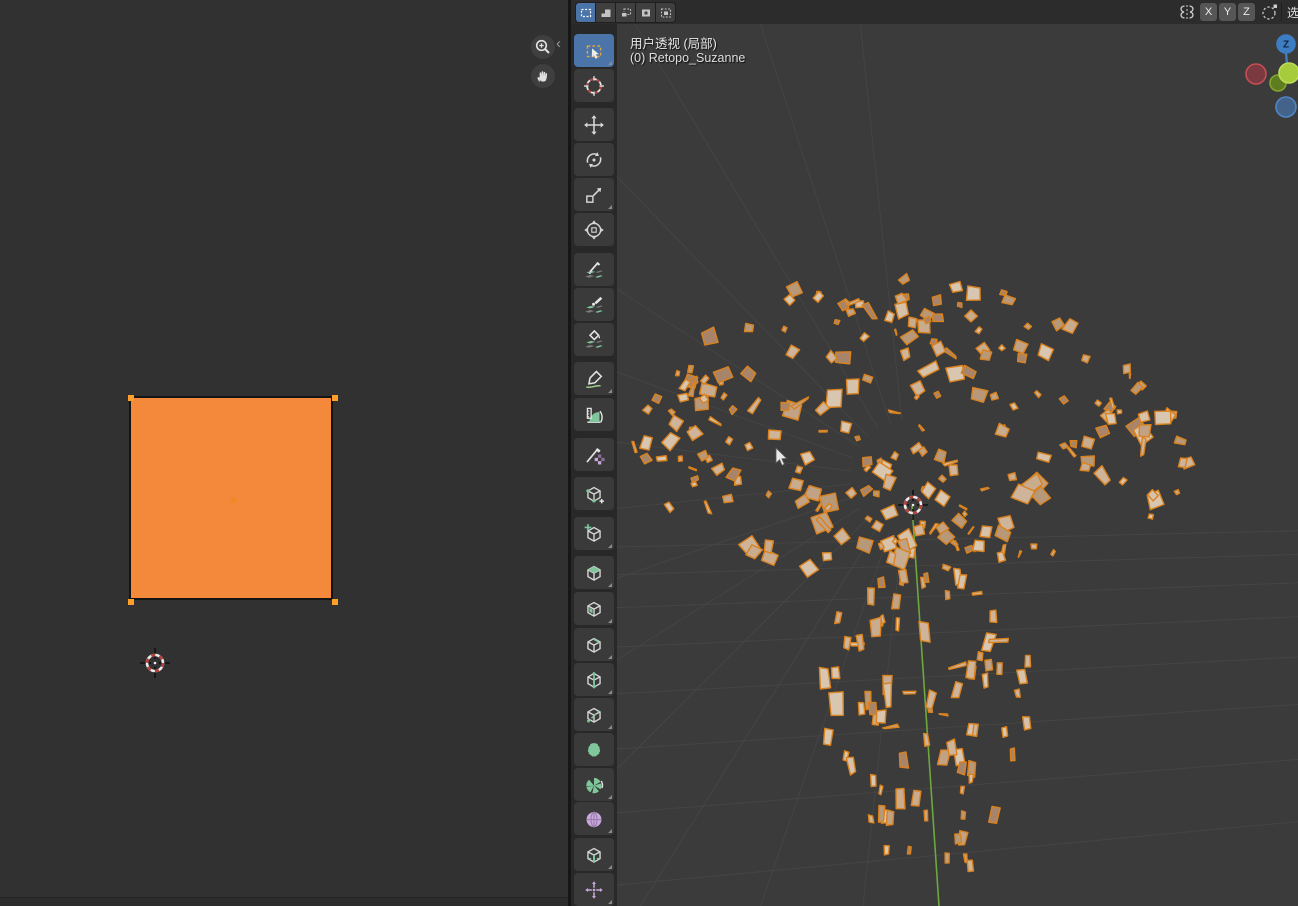 The height and width of the screenshot is (906, 1298). I want to click on options-dropdown: 选项, so click(1292, 12).